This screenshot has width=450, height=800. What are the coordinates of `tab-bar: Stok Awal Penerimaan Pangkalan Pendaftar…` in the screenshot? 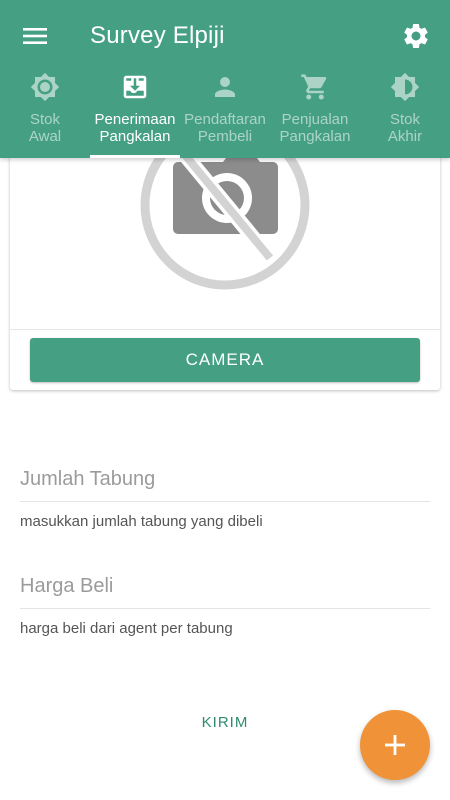 It's located at (225, 113).